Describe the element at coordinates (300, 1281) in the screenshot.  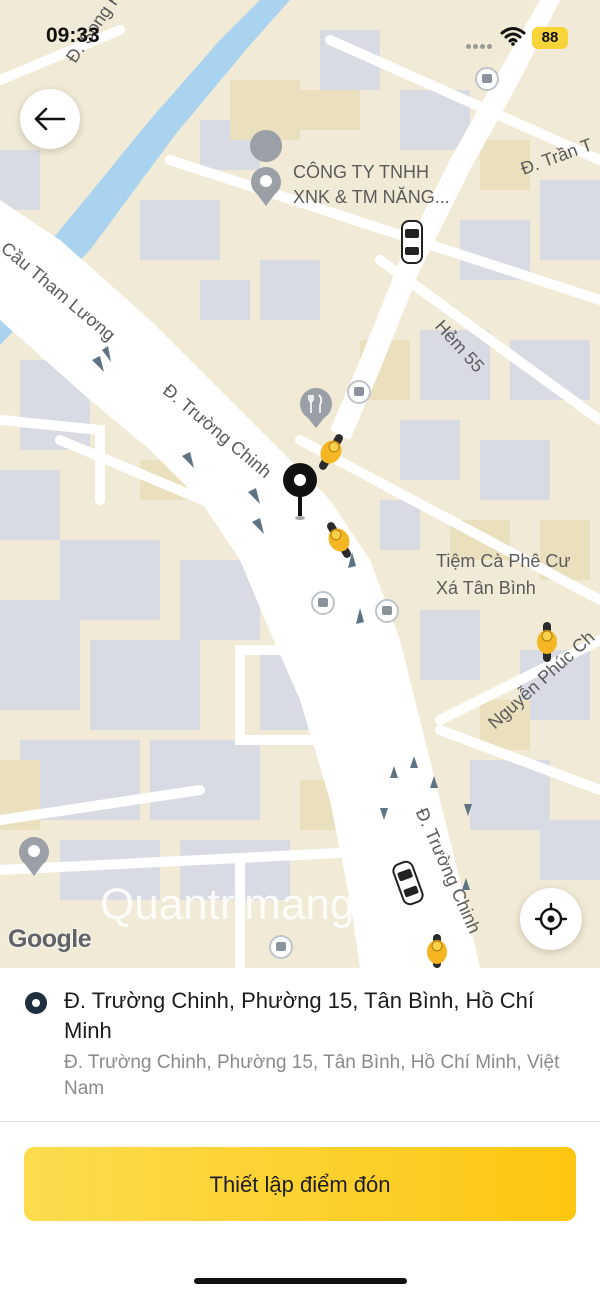
I see `home-indicator` at that location.